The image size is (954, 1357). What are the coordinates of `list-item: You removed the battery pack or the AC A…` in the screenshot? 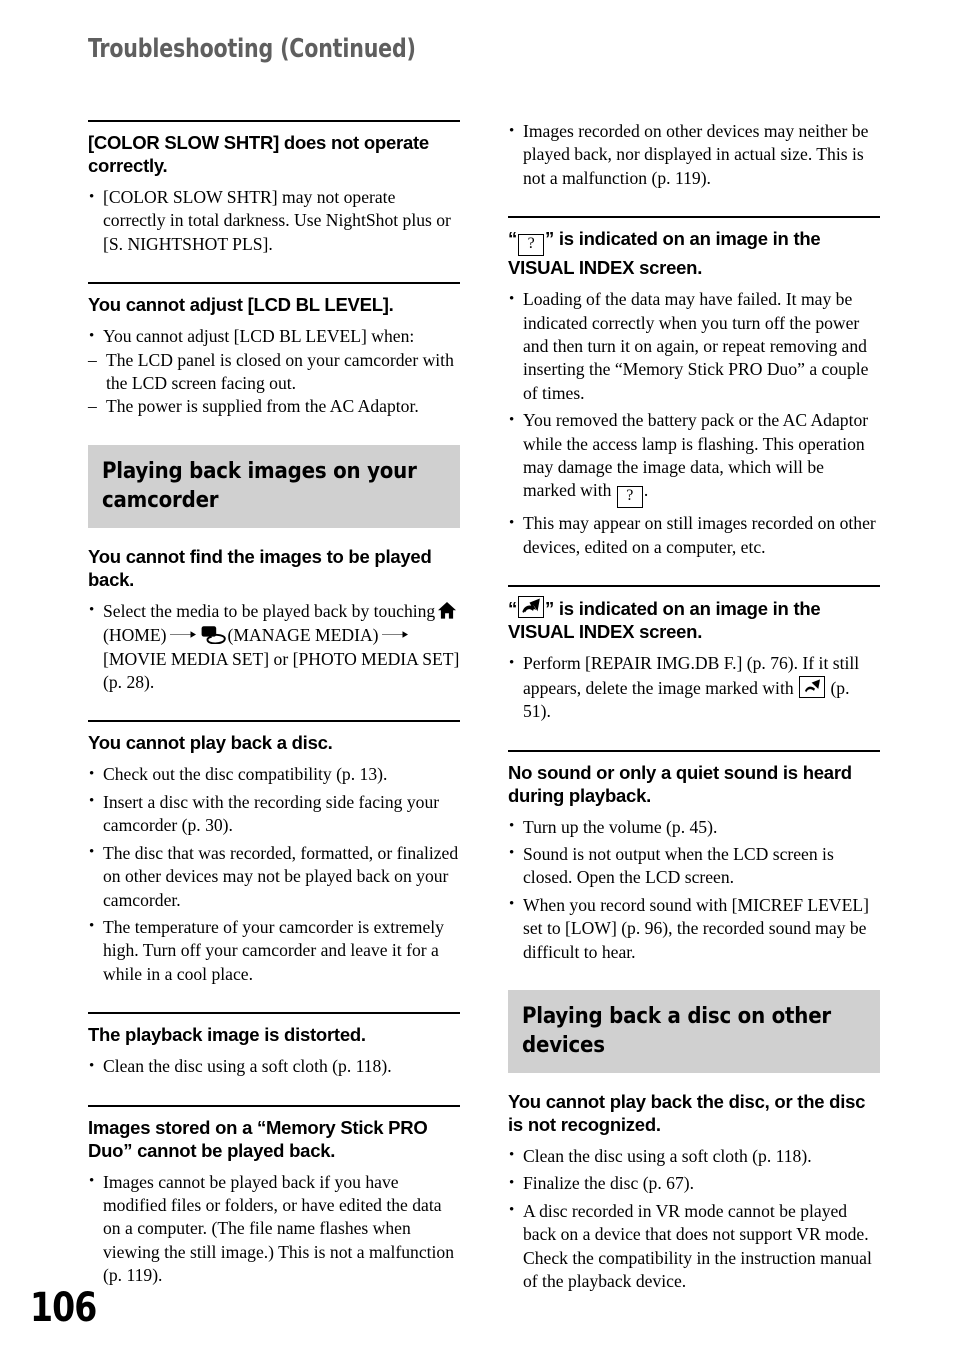 It's located at (694, 459).